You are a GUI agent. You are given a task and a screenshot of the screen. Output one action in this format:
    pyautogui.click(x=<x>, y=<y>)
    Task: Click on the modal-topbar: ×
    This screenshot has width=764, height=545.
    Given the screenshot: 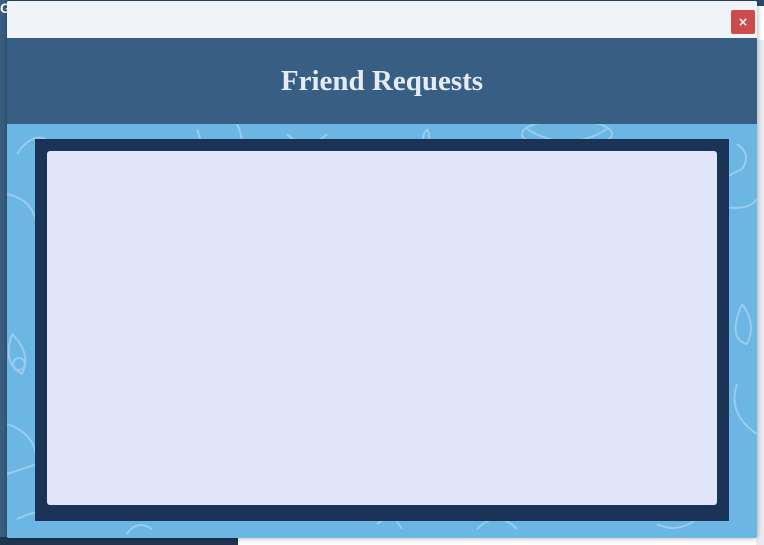 What is the action you would take?
    pyautogui.click(x=382, y=19)
    